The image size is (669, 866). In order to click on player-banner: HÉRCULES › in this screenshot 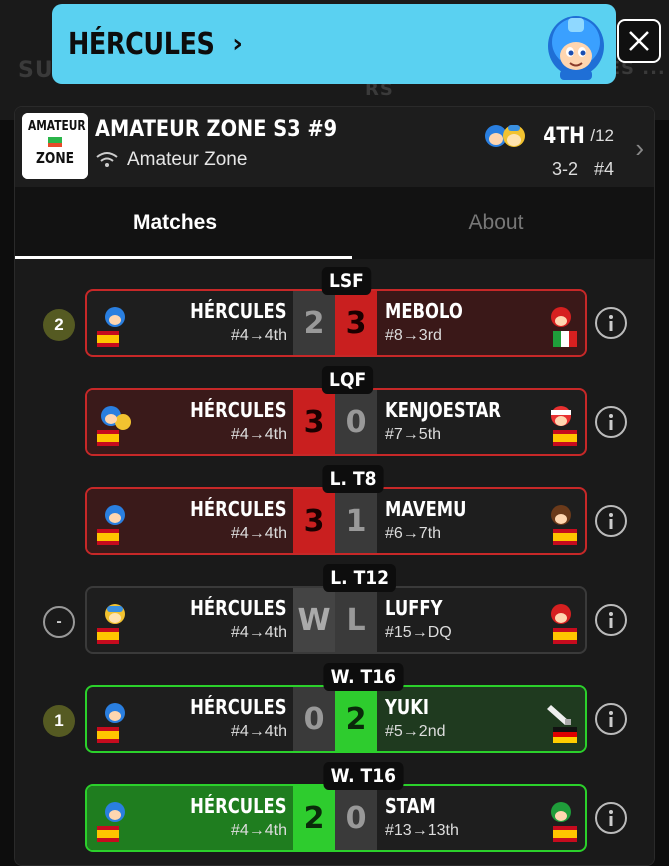, I will do `click(334, 44)`.